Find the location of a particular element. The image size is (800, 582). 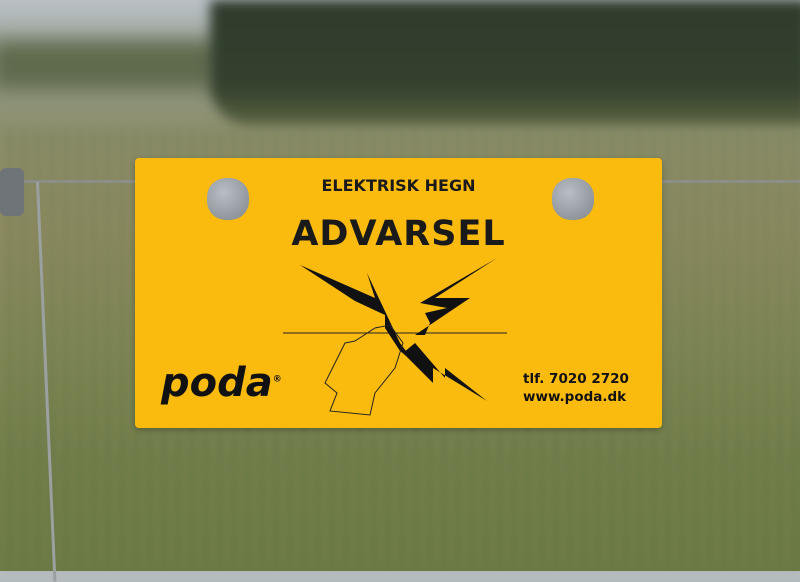

phone-number: tlf. 7020 2720 is located at coordinates (576, 379).